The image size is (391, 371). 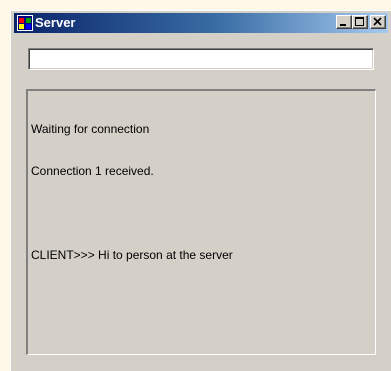 I want to click on maximize-button, so click(x=360, y=22).